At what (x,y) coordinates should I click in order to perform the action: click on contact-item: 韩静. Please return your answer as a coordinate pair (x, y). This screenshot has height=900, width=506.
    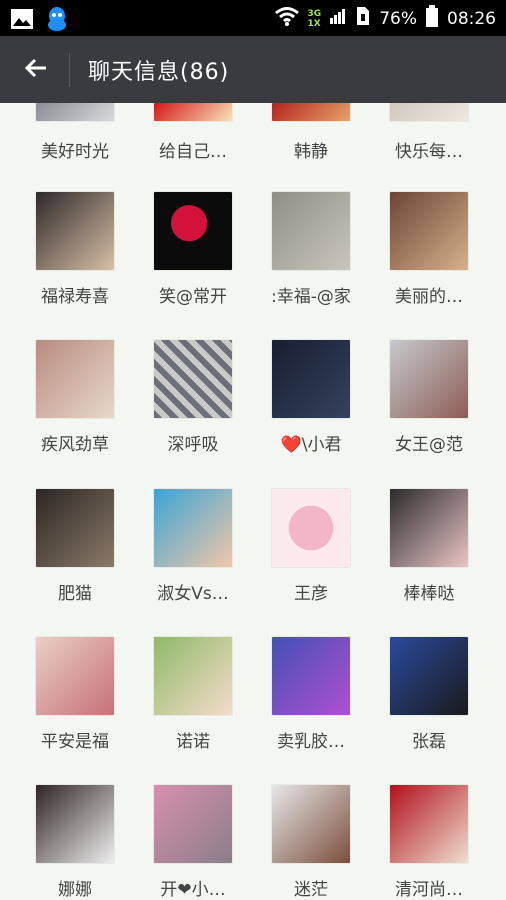
    Looking at the image, I should click on (311, 132).